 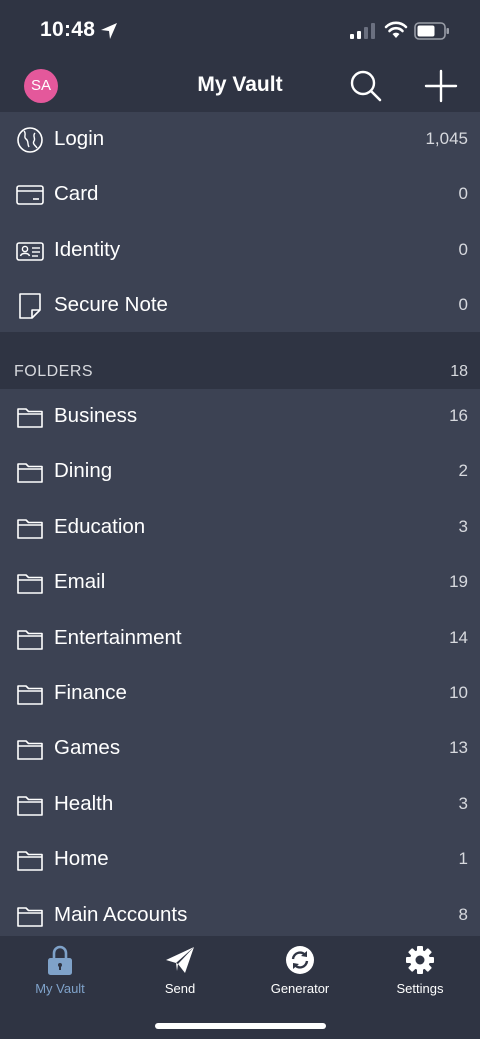 I want to click on type-row-card: Card 0, so click(x=240, y=195).